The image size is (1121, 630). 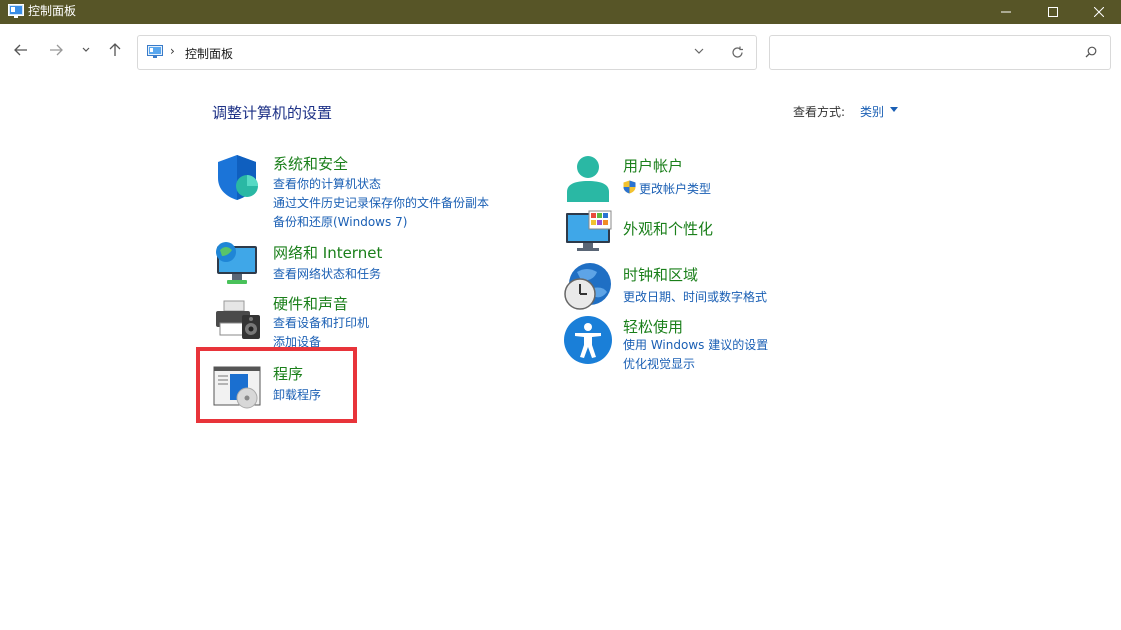 I want to click on up-arrow-icon, so click(x=115, y=49).